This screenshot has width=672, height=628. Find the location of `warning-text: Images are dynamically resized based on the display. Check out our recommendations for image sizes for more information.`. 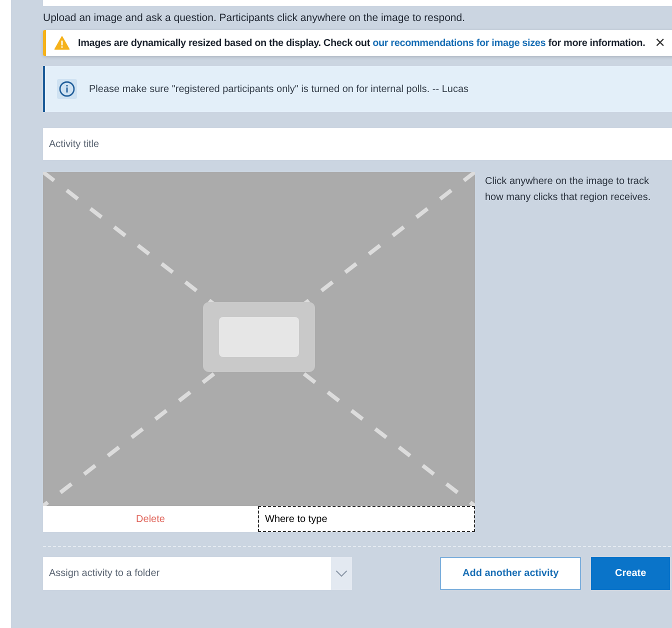

warning-text: Images are dynamically resized based on the display. Check out our recommendations for image sizes for more information. is located at coordinates (362, 43).